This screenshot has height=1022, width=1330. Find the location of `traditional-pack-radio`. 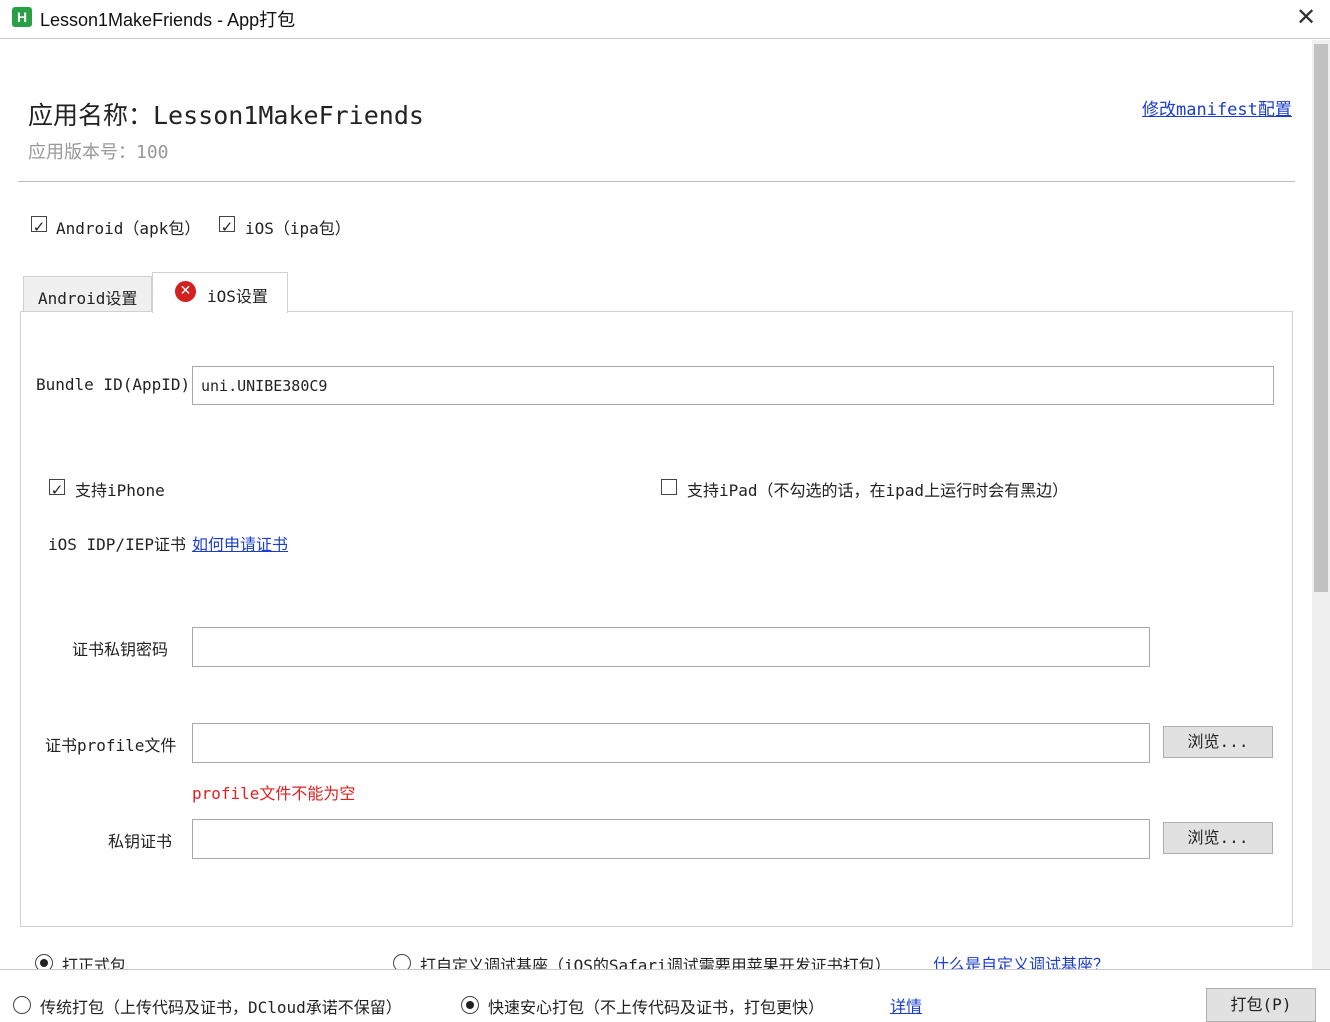

traditional-pack-radio is located at coordinates (22, 1005).